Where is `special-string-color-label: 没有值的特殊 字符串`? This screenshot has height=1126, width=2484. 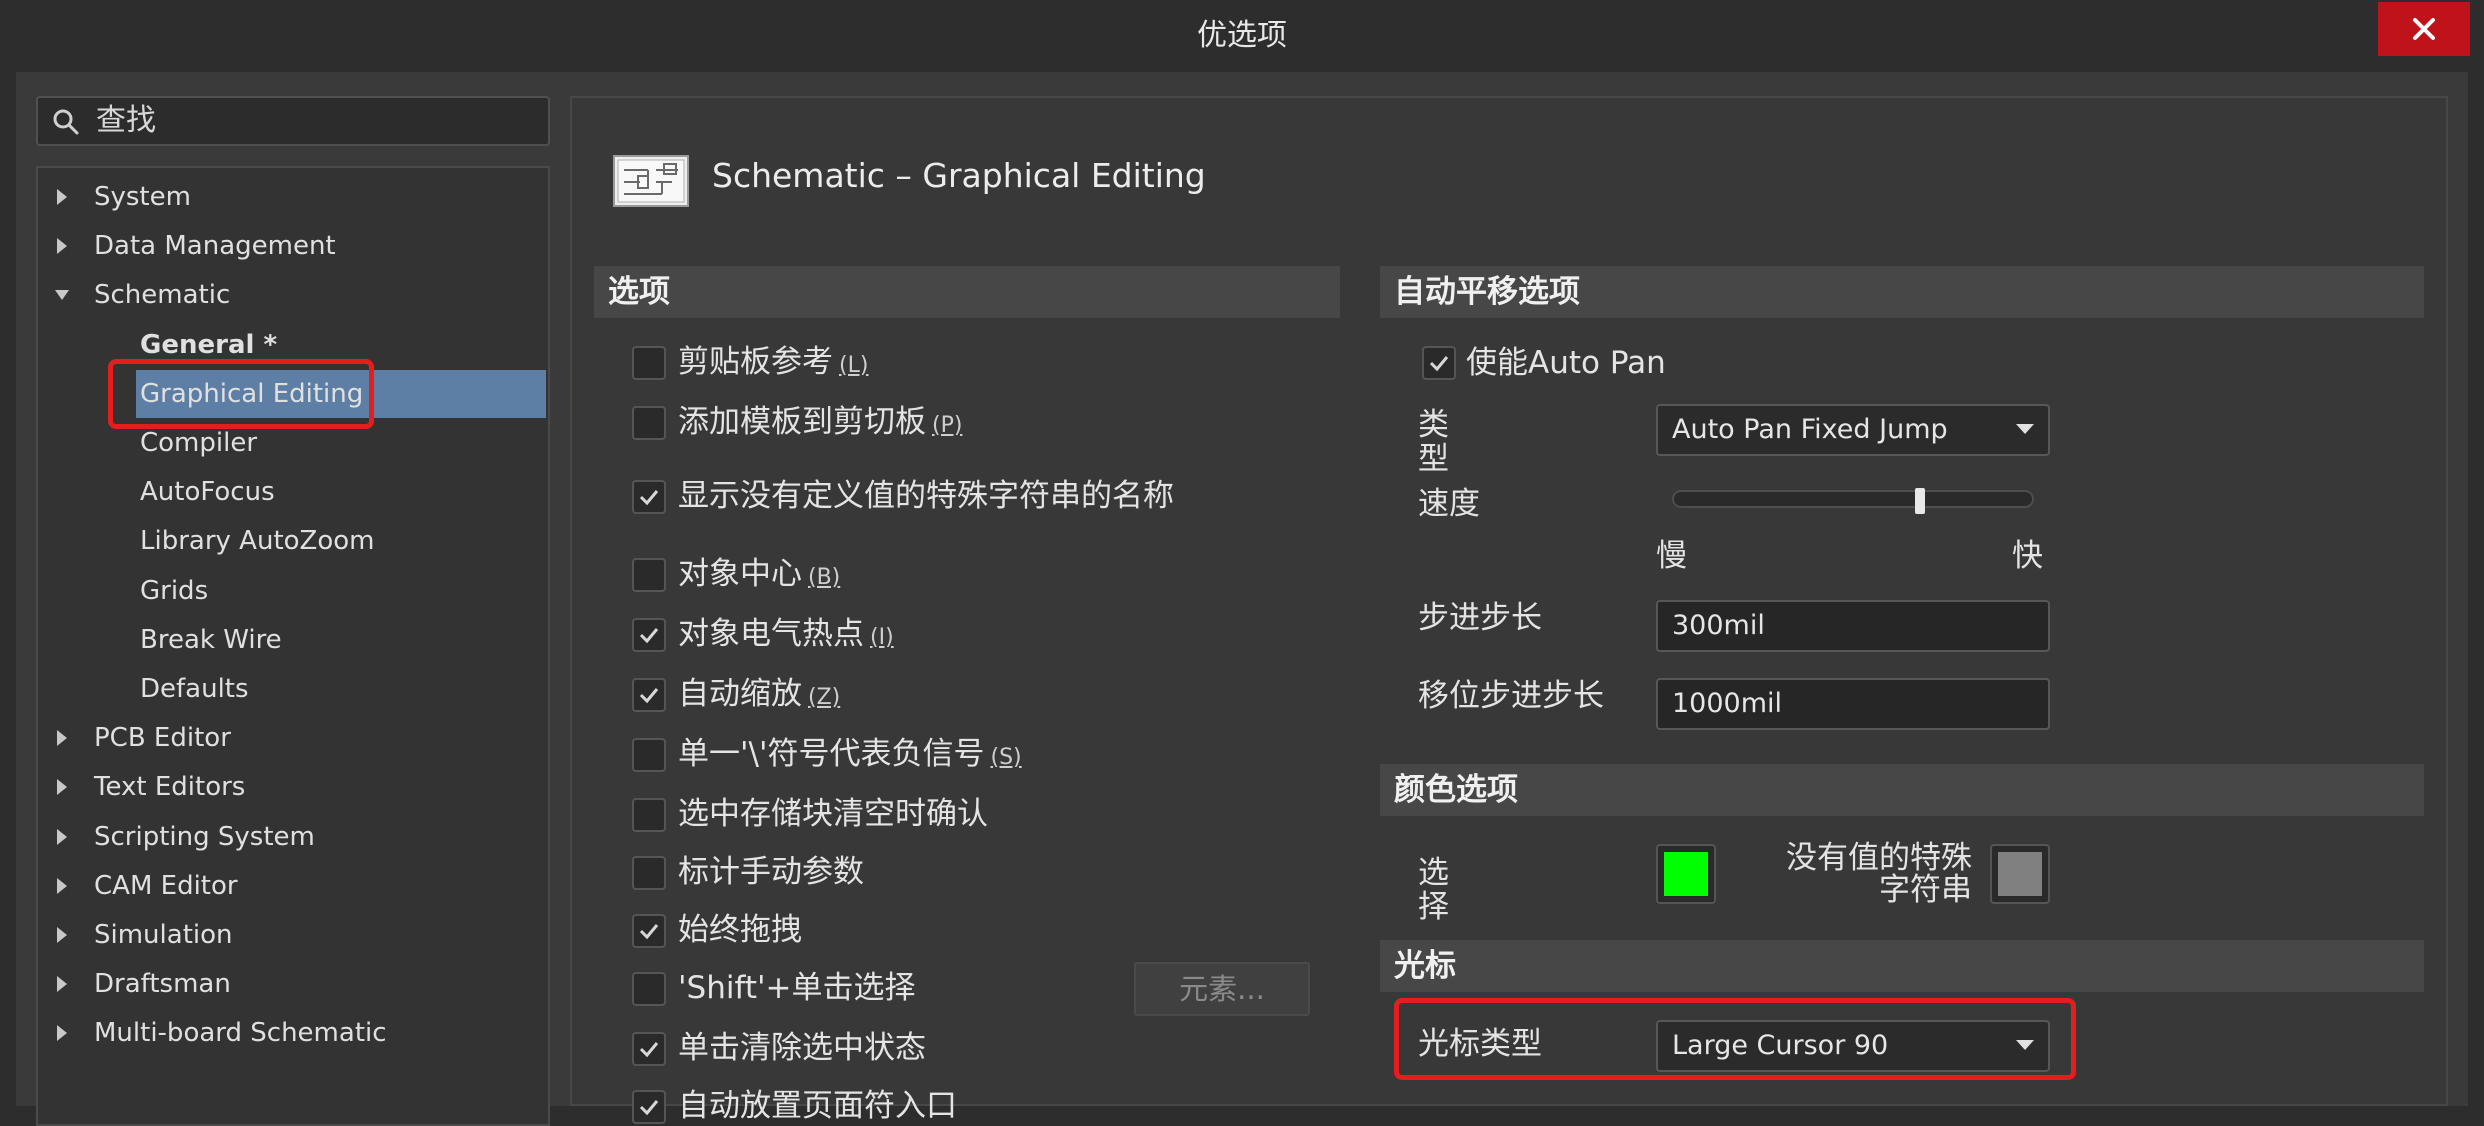 special-string-color-label: 没有值的特殊 字符串 is located at coordinates (1876, 874).